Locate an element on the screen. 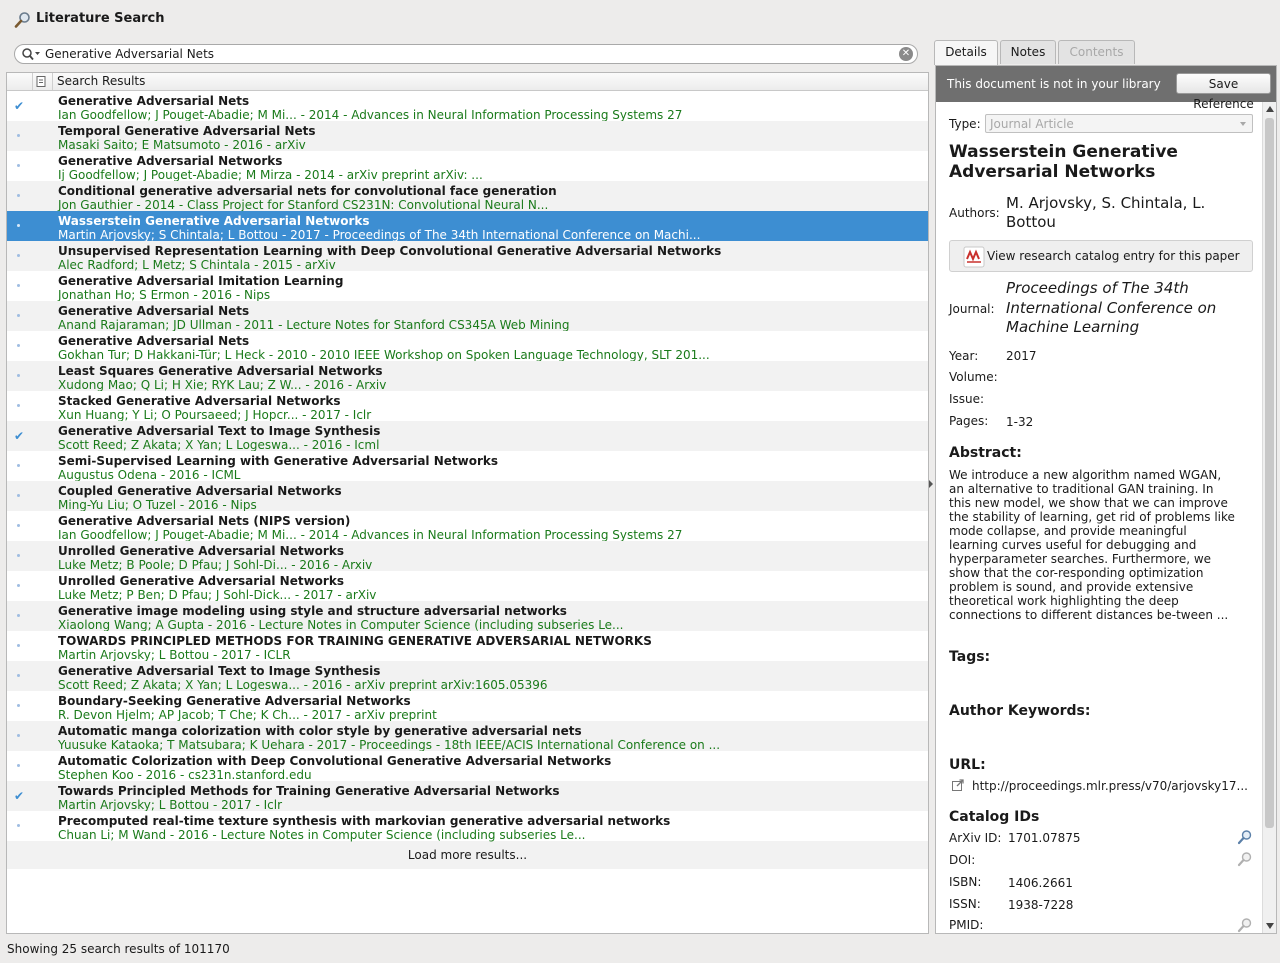 The height and width of the screenshot is (963, 1280). save-reference-button: Save Reference is located at coordinates (1223, 92).